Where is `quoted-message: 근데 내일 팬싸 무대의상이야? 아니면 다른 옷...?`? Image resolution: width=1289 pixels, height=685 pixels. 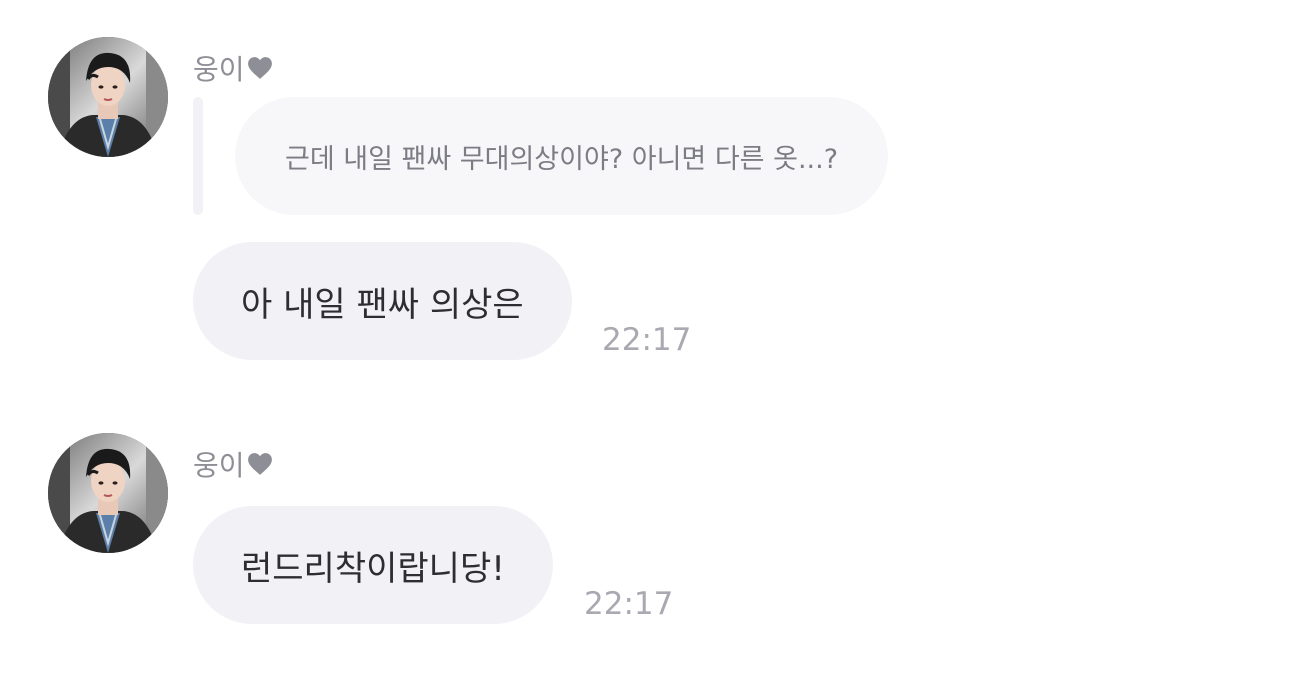 quoted-message: 근데 내일 팬싸 무대의상이야? 아니면 다른 옷...? is located at coordinates (562, 156).